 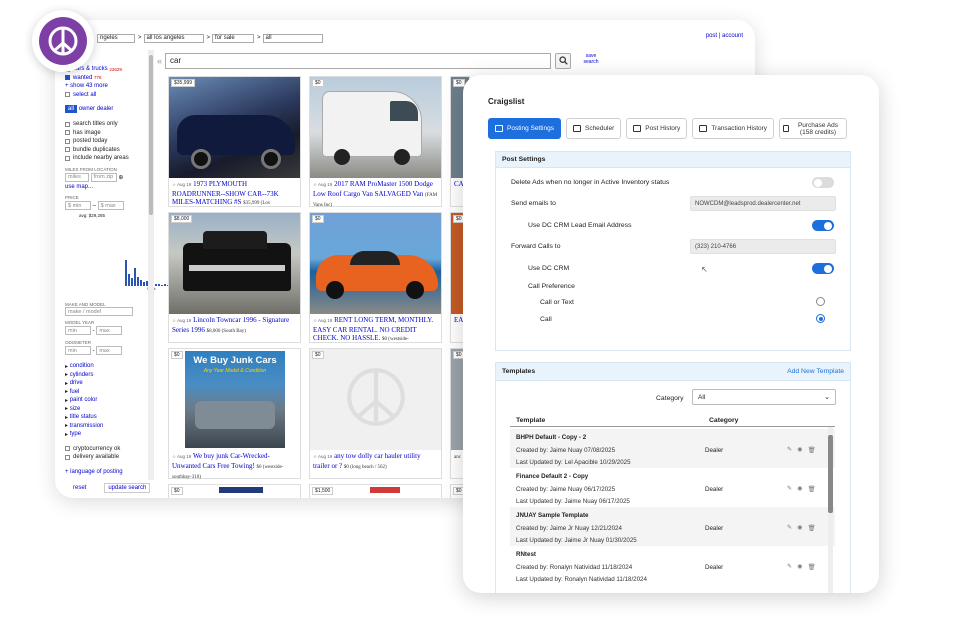 I want to click on tab-scheduler: Scheduler, so click(x=593, y=128).